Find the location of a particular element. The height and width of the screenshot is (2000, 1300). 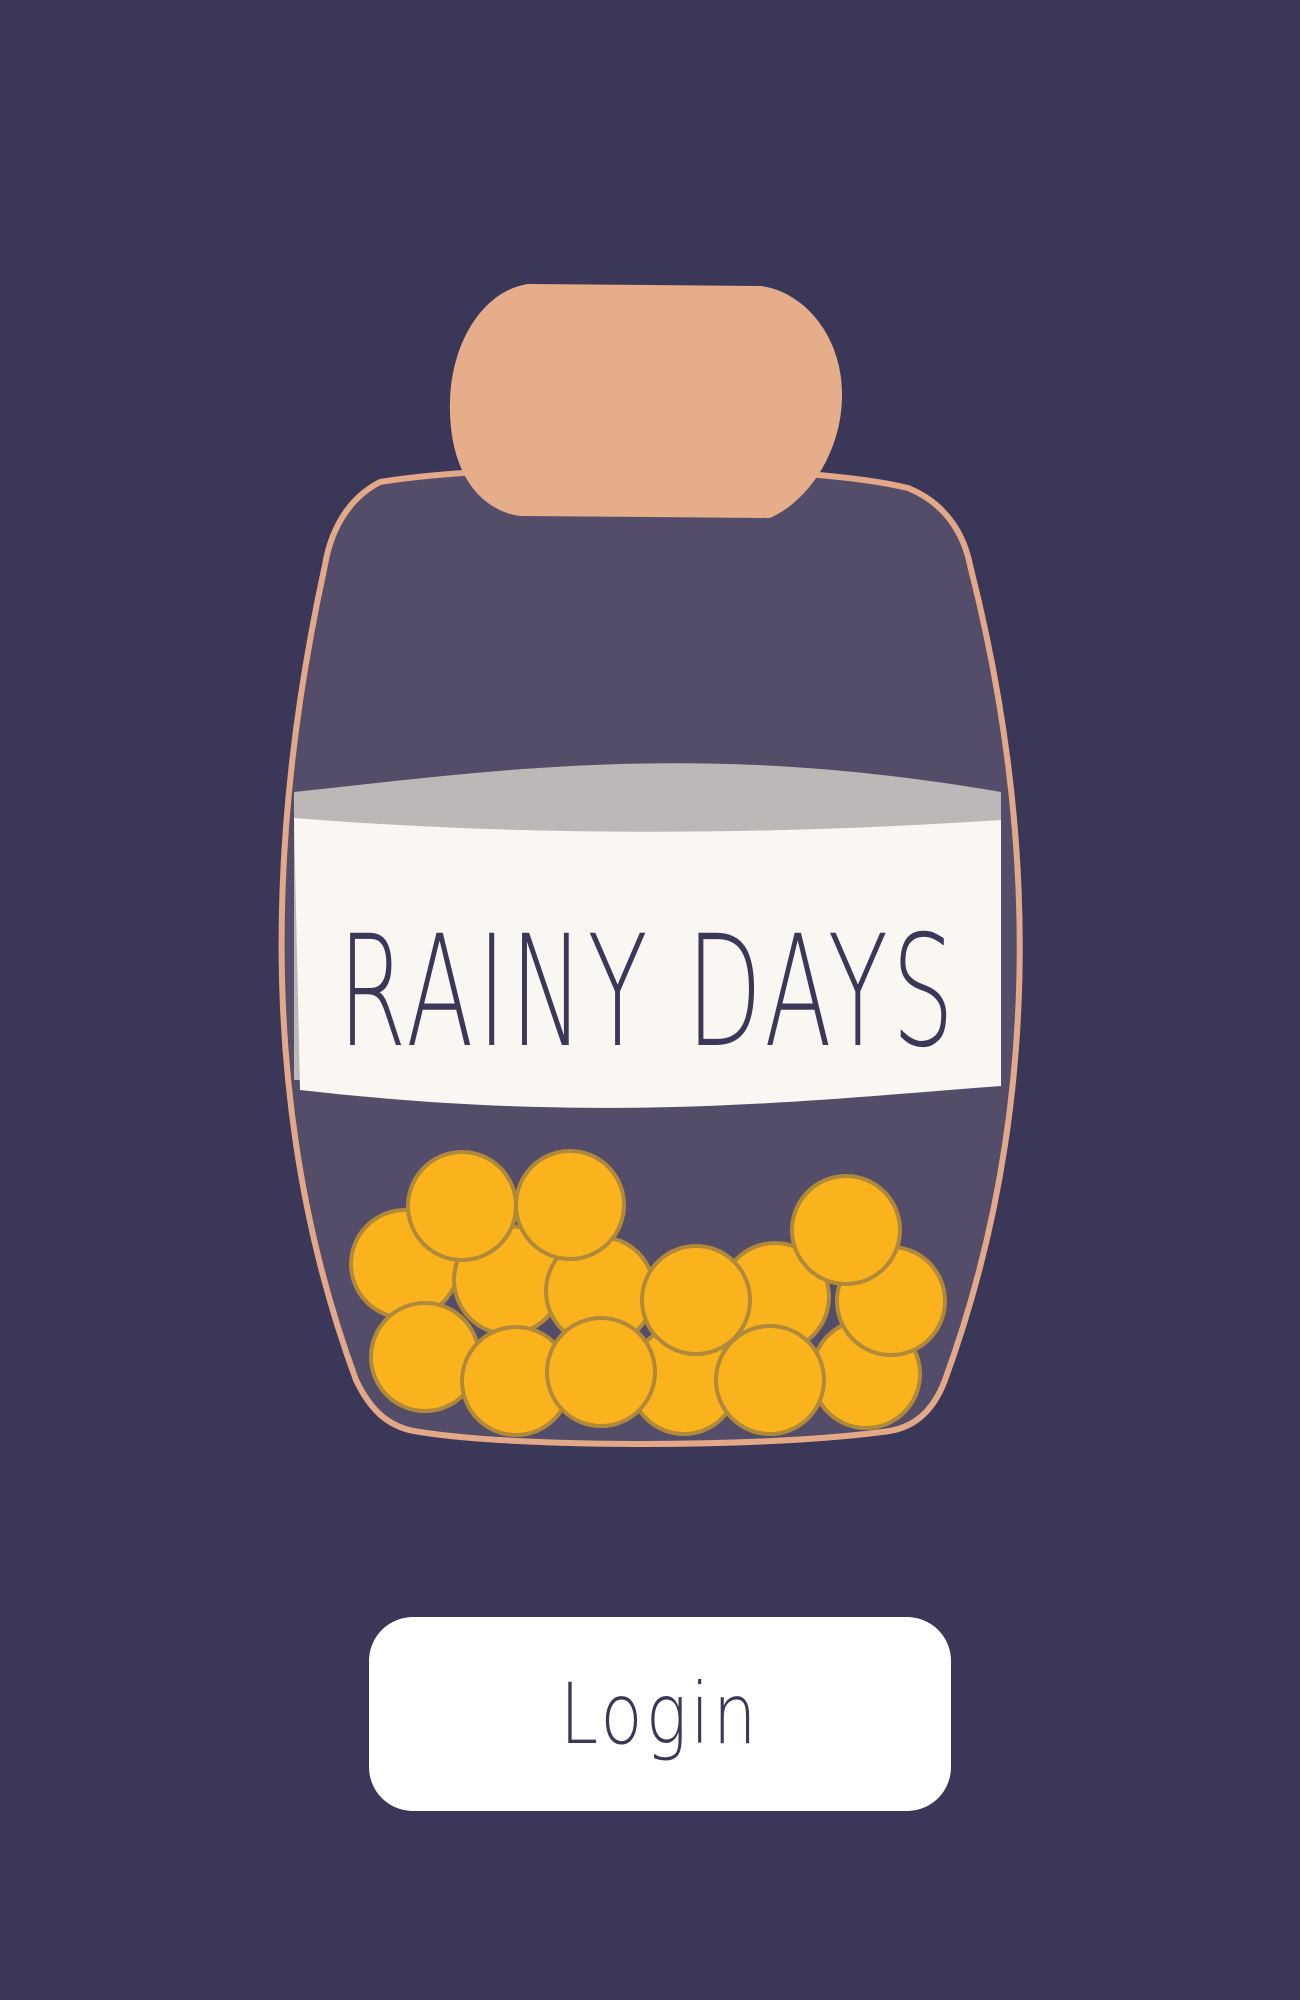

jar-title: RAINY DAYS is located at coordinates (648, 992).